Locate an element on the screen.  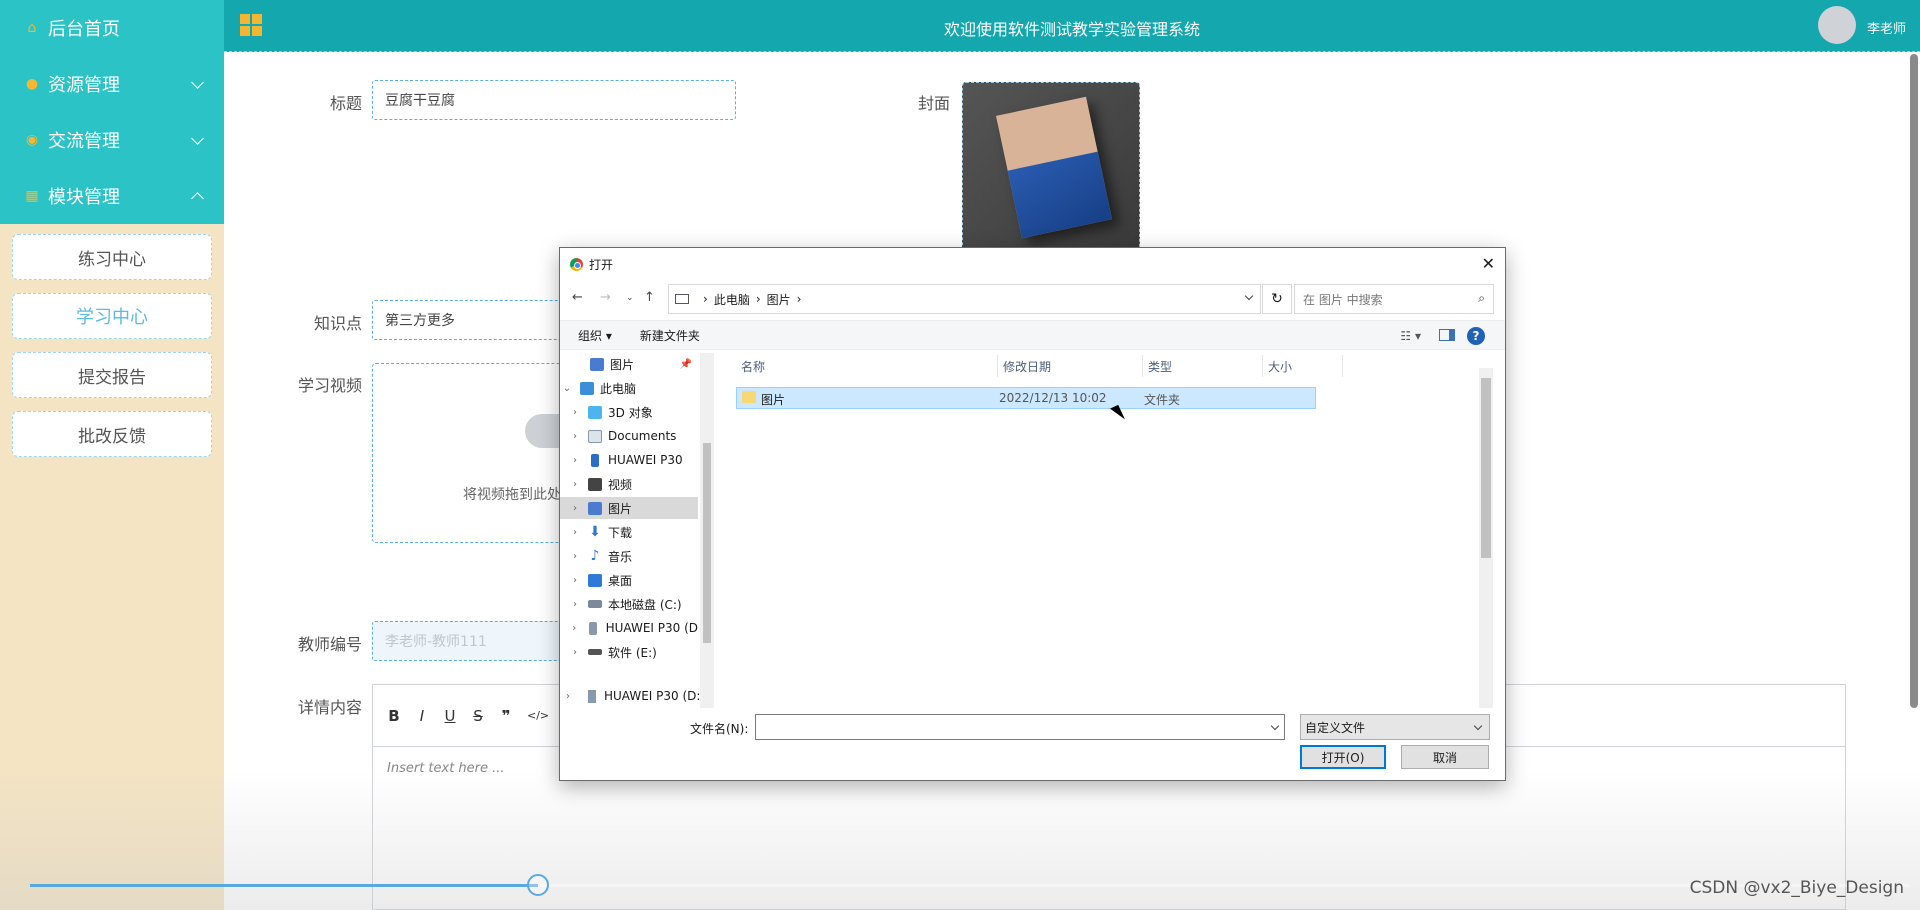
tree-item-this-pc: ⌄ 此电脑 is located at coordinates (629, 388).